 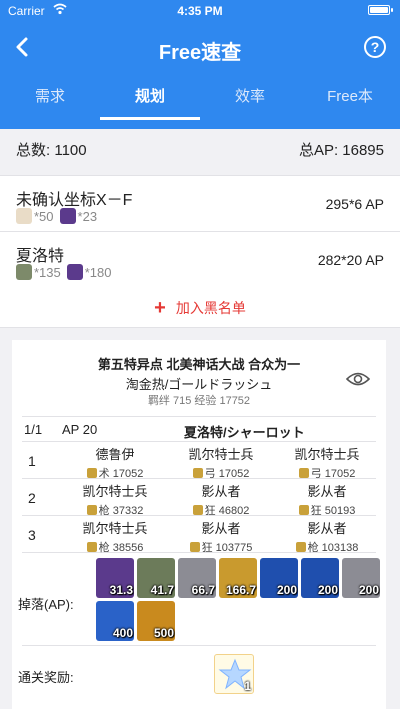 What do you see at coordinates (200, 152) in the screenshot?
I see `summary-row: 总数: 1100 总AP: 16895` at bounding box center [200, 152].